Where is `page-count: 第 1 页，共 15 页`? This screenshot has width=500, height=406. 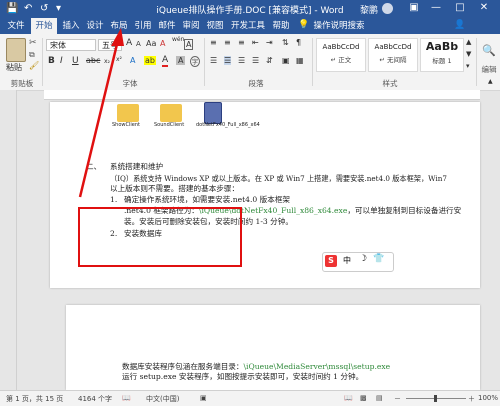 page-count: 第 1 页，共 15 页 is located at coordinates (34, 399).